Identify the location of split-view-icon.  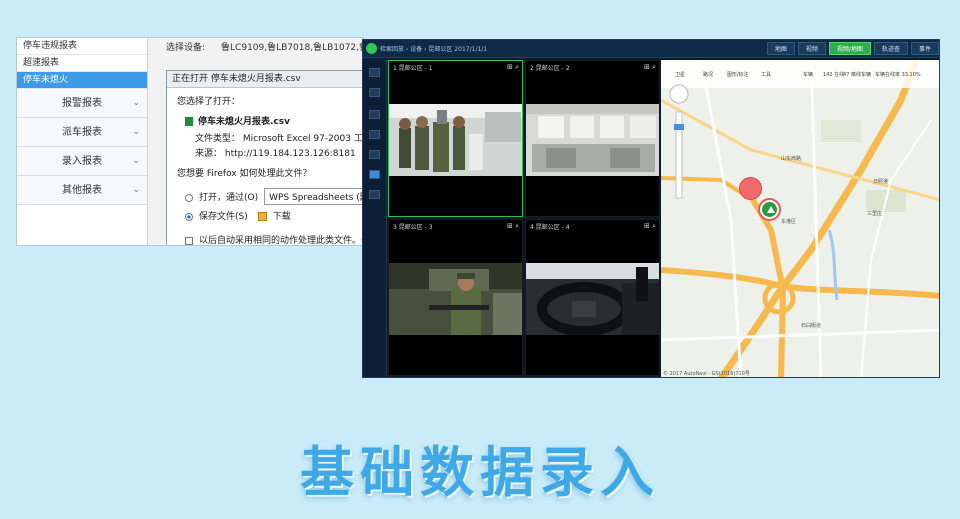
(374, 134).